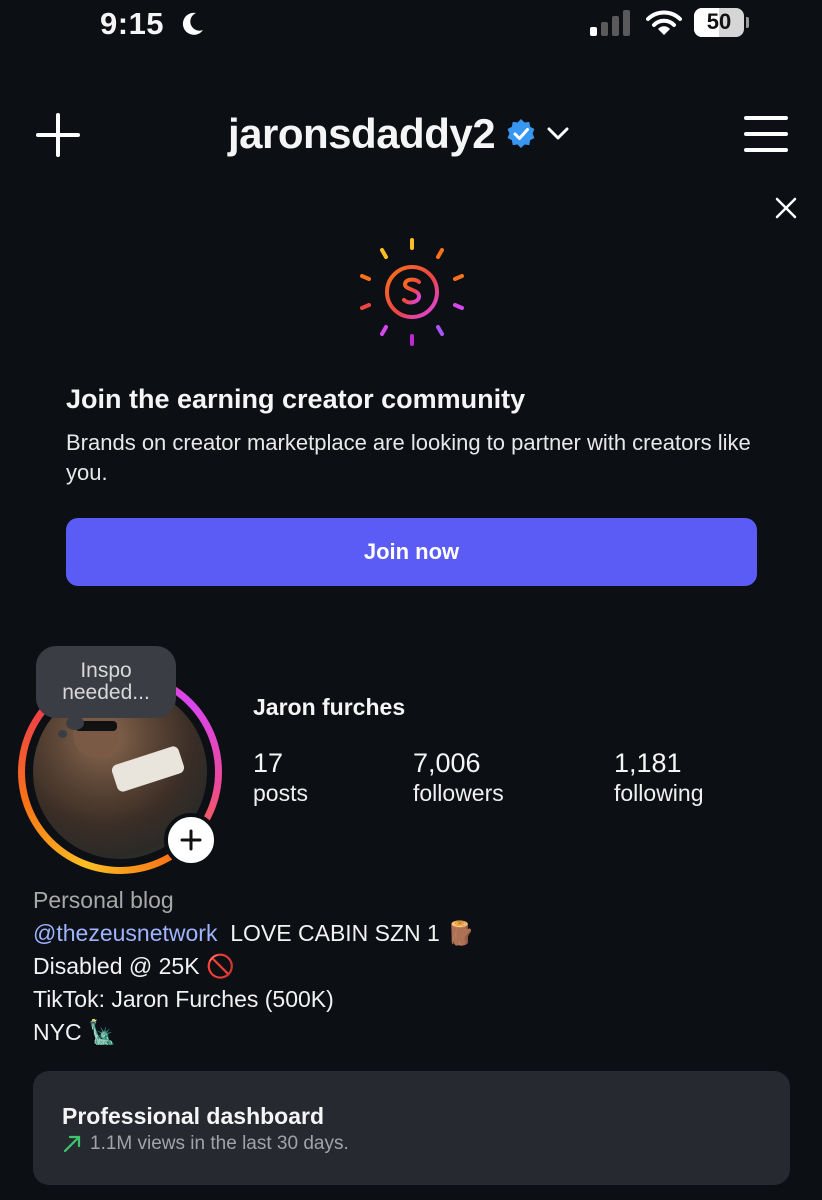 The height and width of the screenshot is (1200, 822). What do you see at coordinates (664, 22) in the screenshot?
I see `wifi-icon` at bounding box center [664, 22].